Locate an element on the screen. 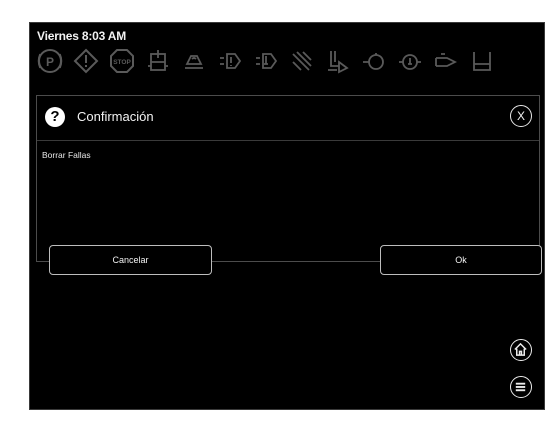  menu-icon is located at coordinates (520, 387).